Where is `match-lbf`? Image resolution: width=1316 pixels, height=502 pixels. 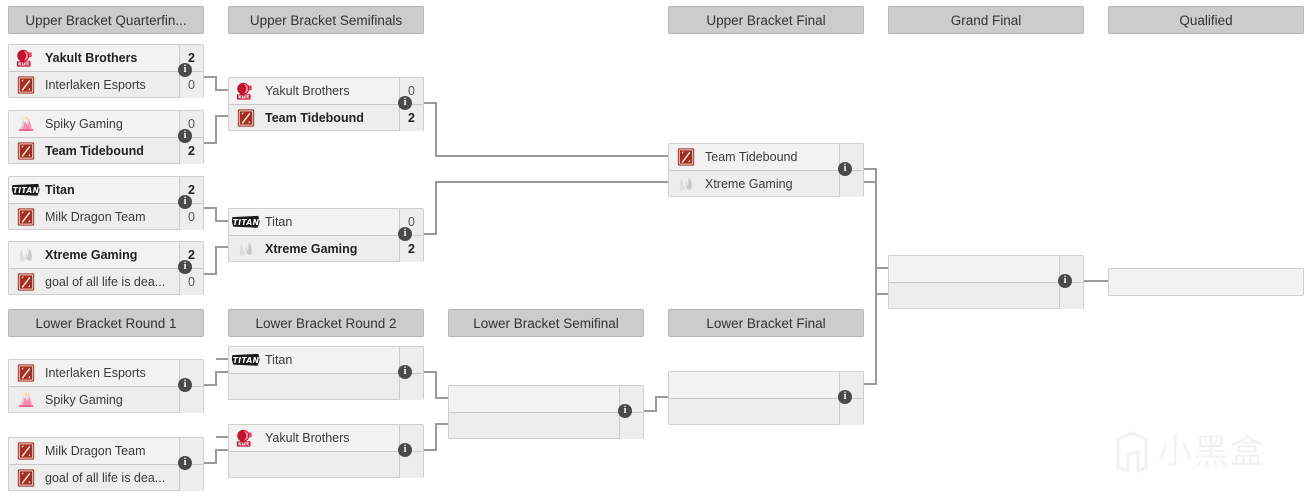
match-lbf is located at coordinates (766, 398).